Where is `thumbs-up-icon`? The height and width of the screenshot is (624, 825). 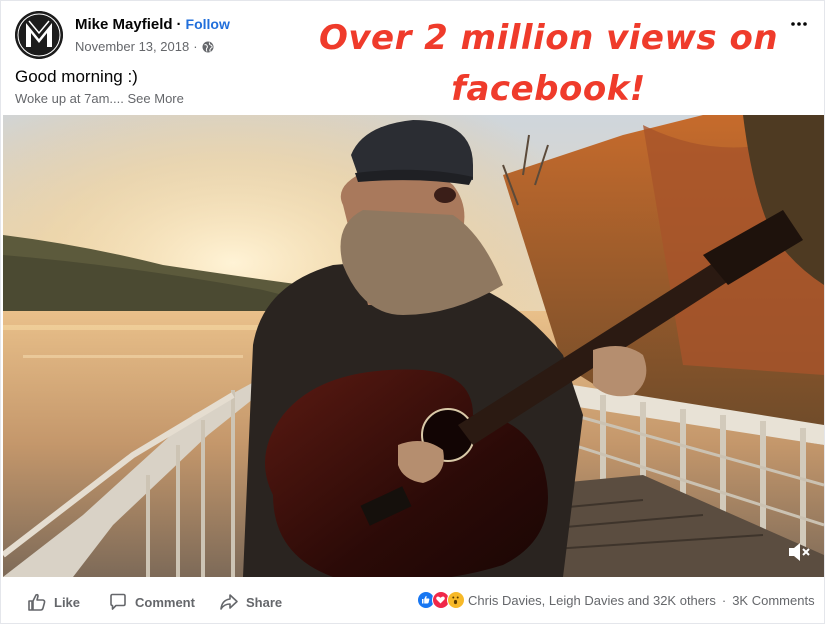 thumbs-up-icon is located at coordinates (37, 602).